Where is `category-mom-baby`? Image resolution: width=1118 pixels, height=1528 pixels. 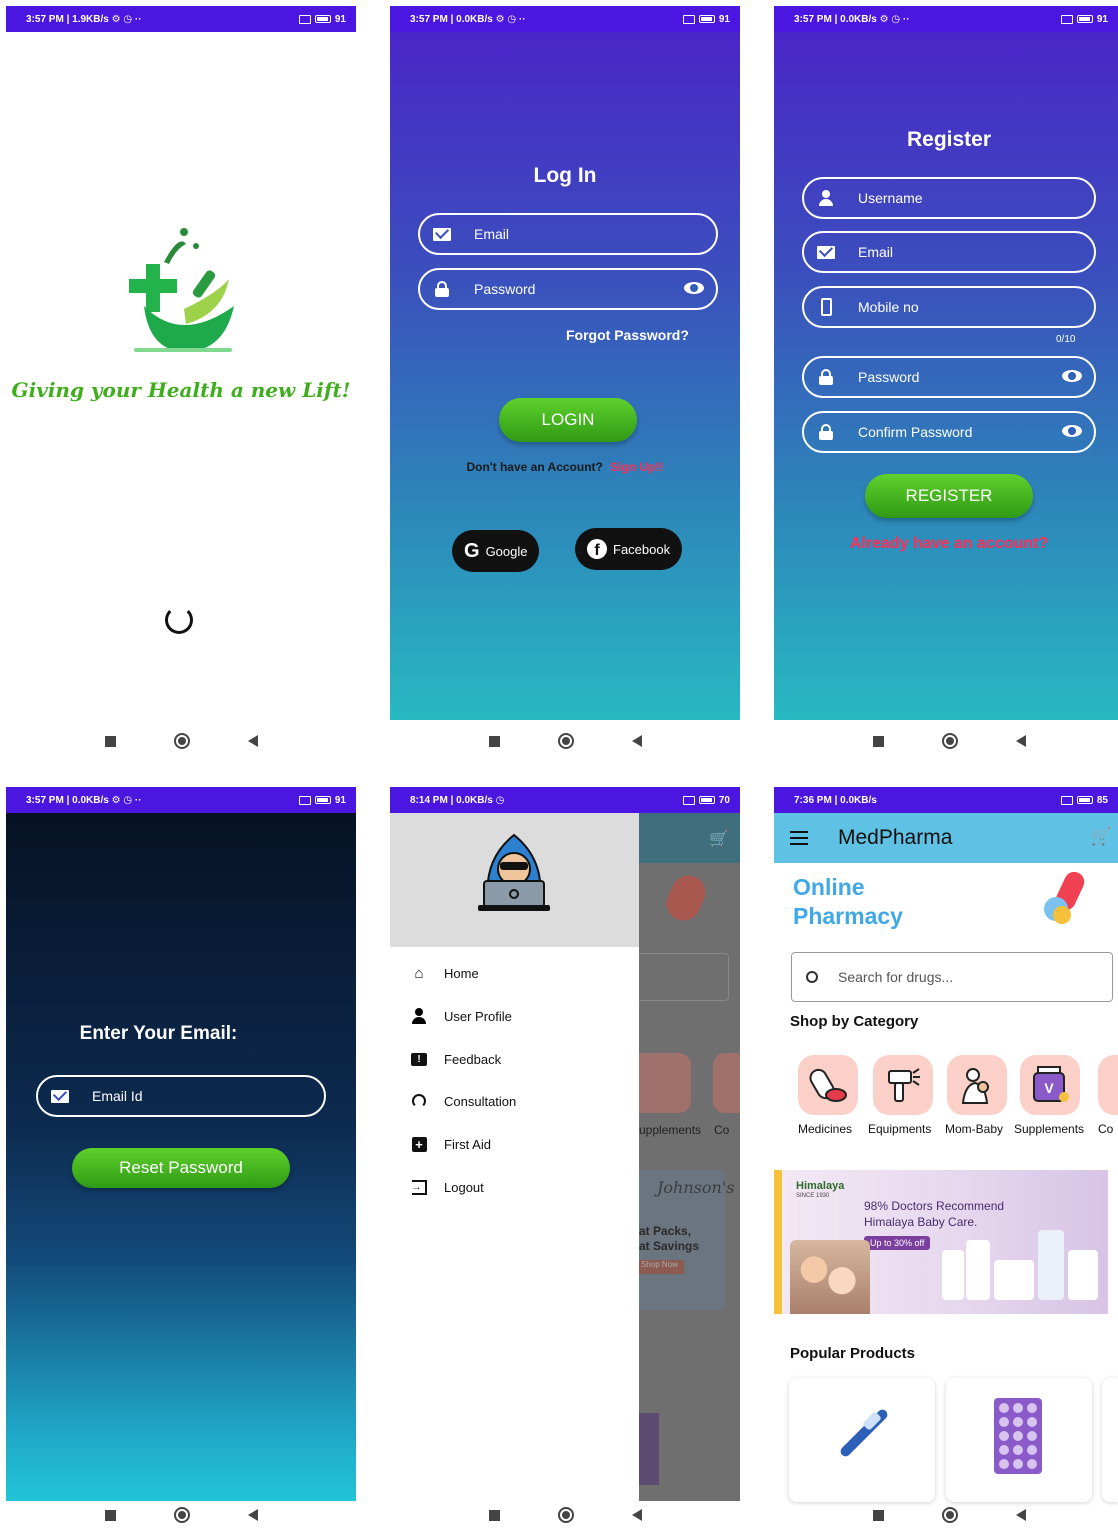 category-mom-baby is located at coordinates (977, 1085).